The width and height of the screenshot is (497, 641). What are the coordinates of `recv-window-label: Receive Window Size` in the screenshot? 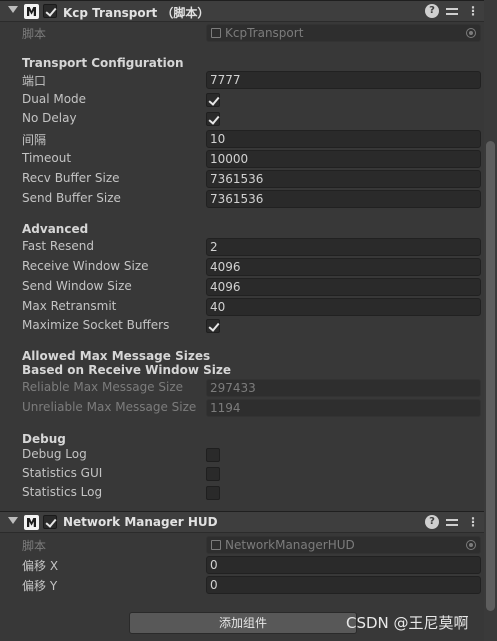 It's located at (85, 266).